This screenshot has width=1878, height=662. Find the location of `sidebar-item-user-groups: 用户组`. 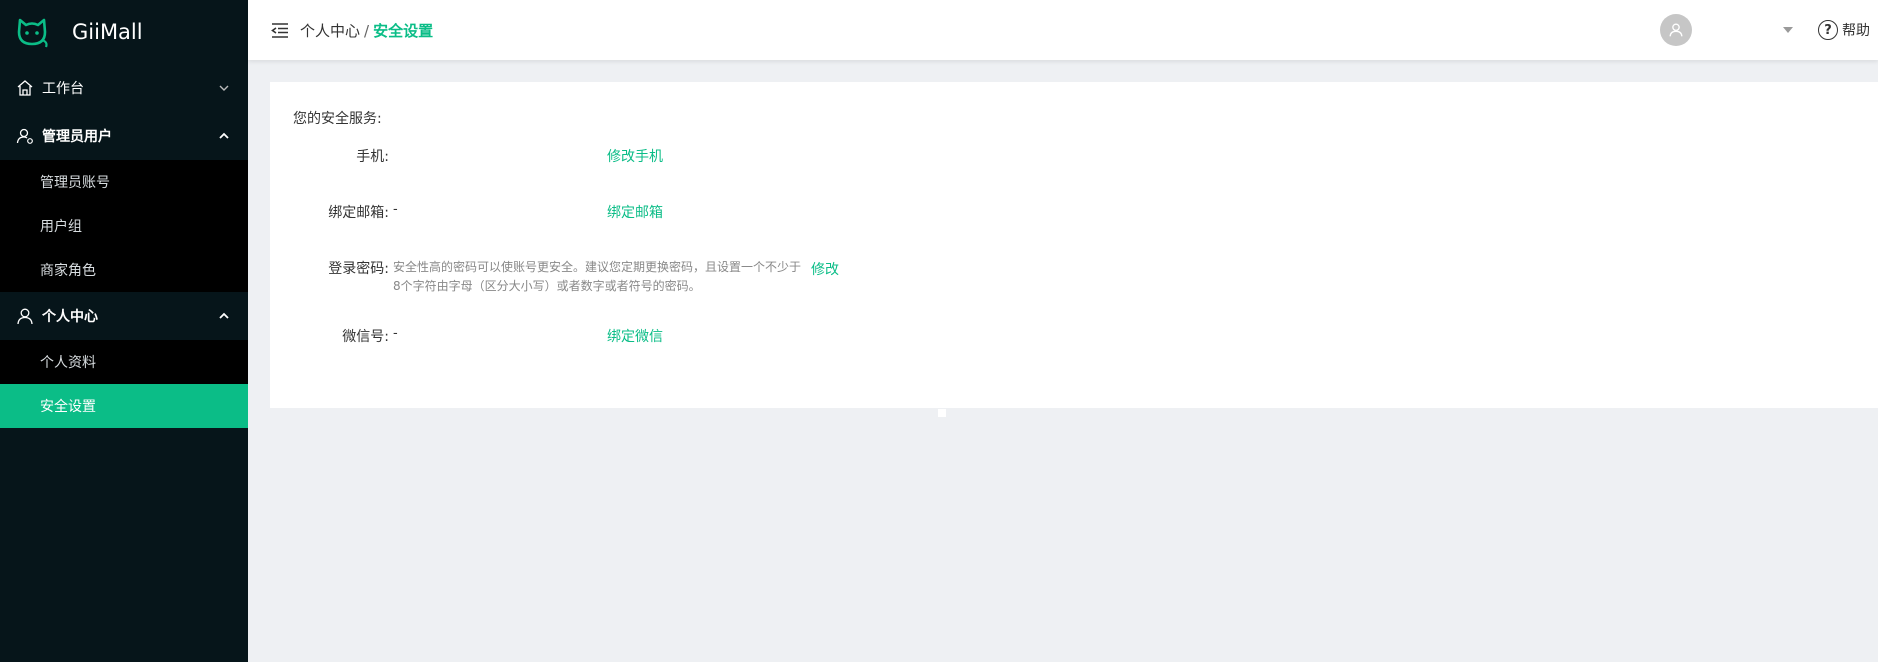

sidebar-item-user-groups: 用户组 is located at coordinates (124, 226).